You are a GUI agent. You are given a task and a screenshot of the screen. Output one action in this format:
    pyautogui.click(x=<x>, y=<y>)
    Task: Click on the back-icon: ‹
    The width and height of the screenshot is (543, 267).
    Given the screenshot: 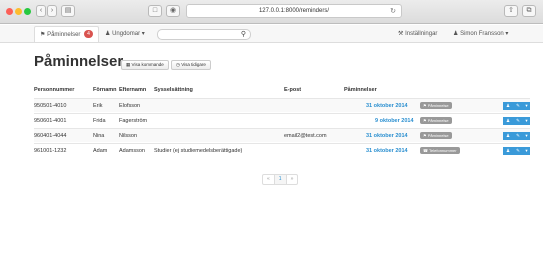 What is the action you would take?
    pyautogui.click(x=41, y=11)
    